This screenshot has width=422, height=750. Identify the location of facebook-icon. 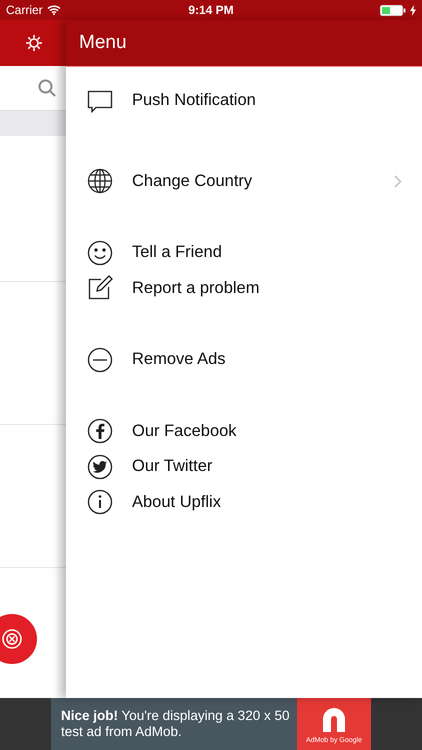
(100, 431).